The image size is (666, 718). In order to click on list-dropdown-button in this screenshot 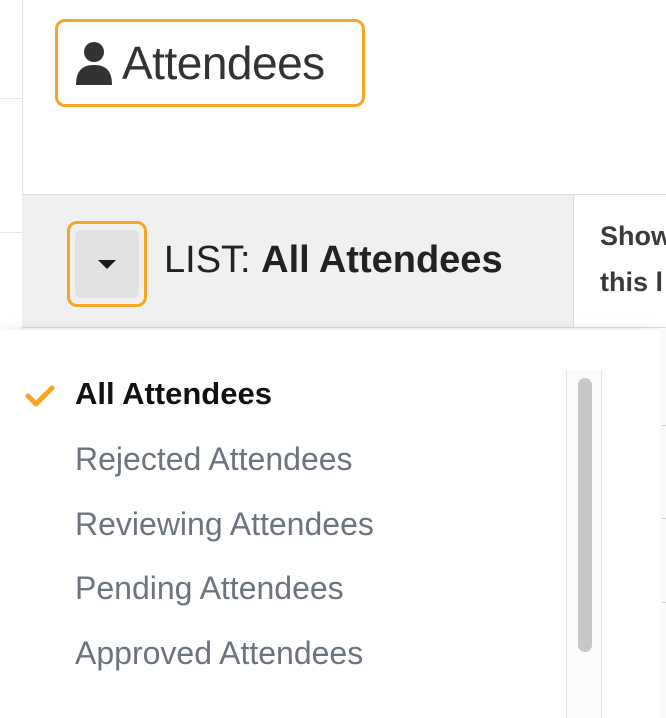, I will do `click(107, 264)`.